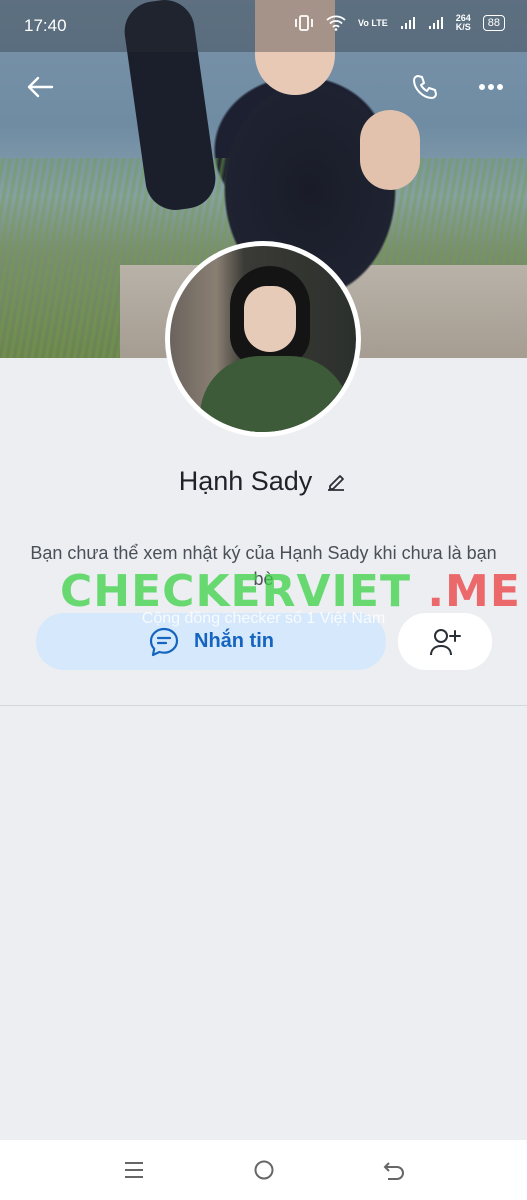  What do you see at coordinates (263, 618) in the screenshot?
I see `watermark-subtitle: Cộng đồng checker số 1 Việt Nam` at bounding box center [263, 618].